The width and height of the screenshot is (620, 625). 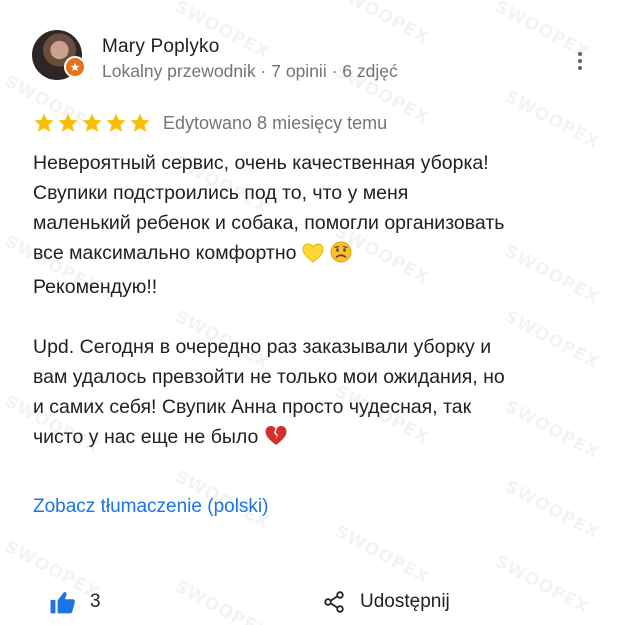 I want to click on author-name: Mary Poplyko, so click(x=161, y=47).